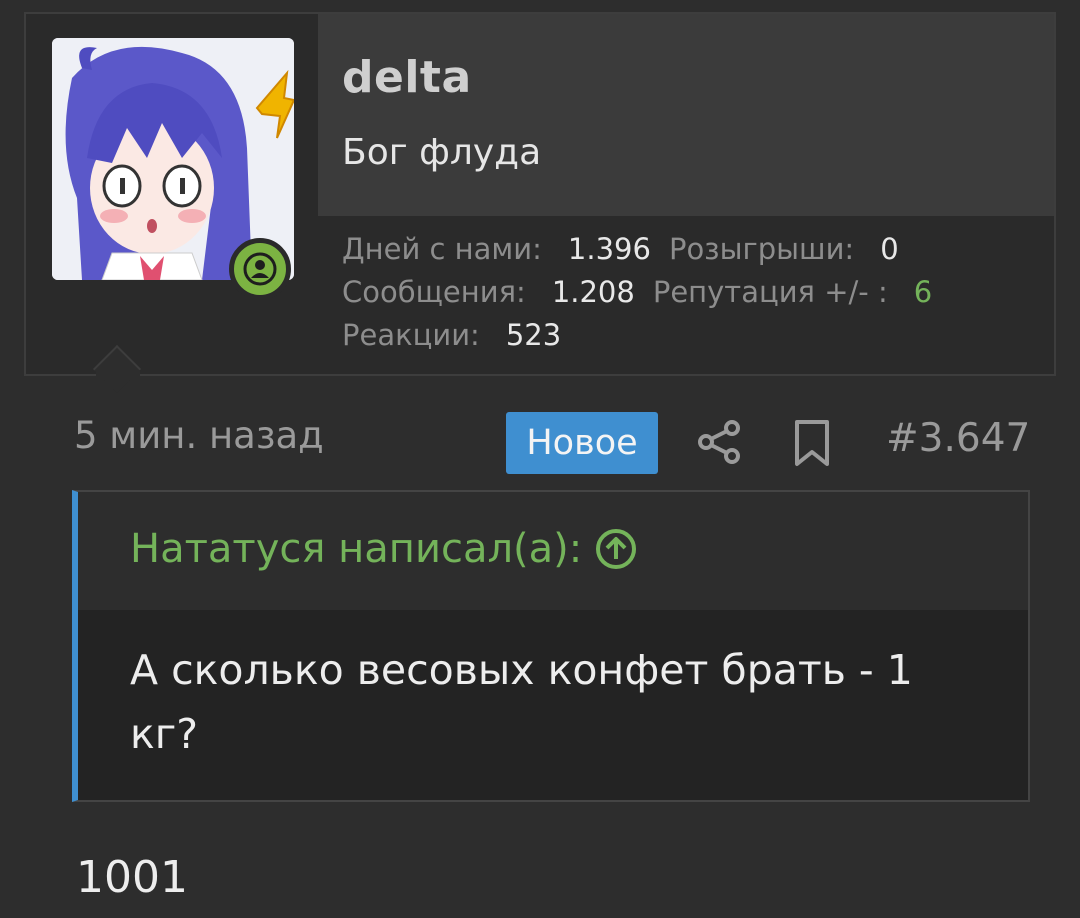  I want to click on pointer-cover, so click(118, 375).